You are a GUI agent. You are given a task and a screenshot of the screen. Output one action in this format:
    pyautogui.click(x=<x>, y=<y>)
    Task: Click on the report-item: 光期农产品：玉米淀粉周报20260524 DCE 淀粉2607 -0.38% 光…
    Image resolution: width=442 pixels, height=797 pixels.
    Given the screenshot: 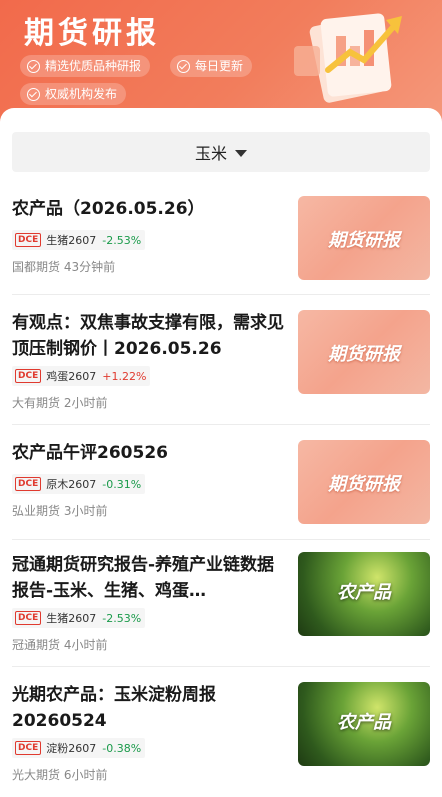 What is the action you would take?
    pyautogui.click(x=221, y=732)
    